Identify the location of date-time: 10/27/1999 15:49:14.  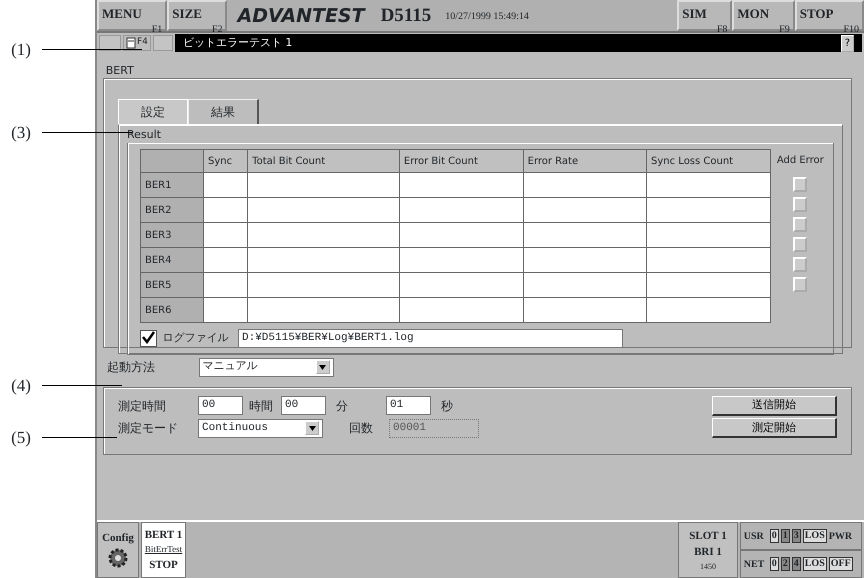
(487, 17).